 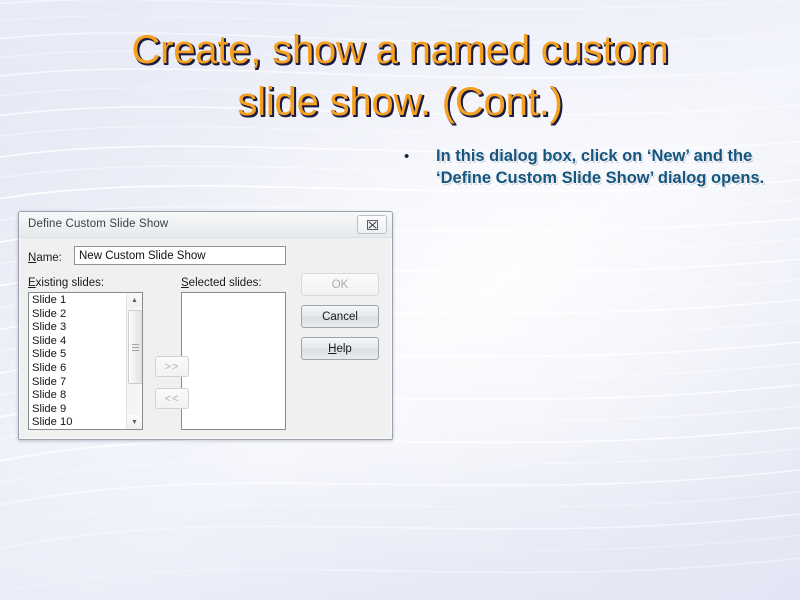 I want to click on list-item: Slide 2, so click(x=80, y=315).